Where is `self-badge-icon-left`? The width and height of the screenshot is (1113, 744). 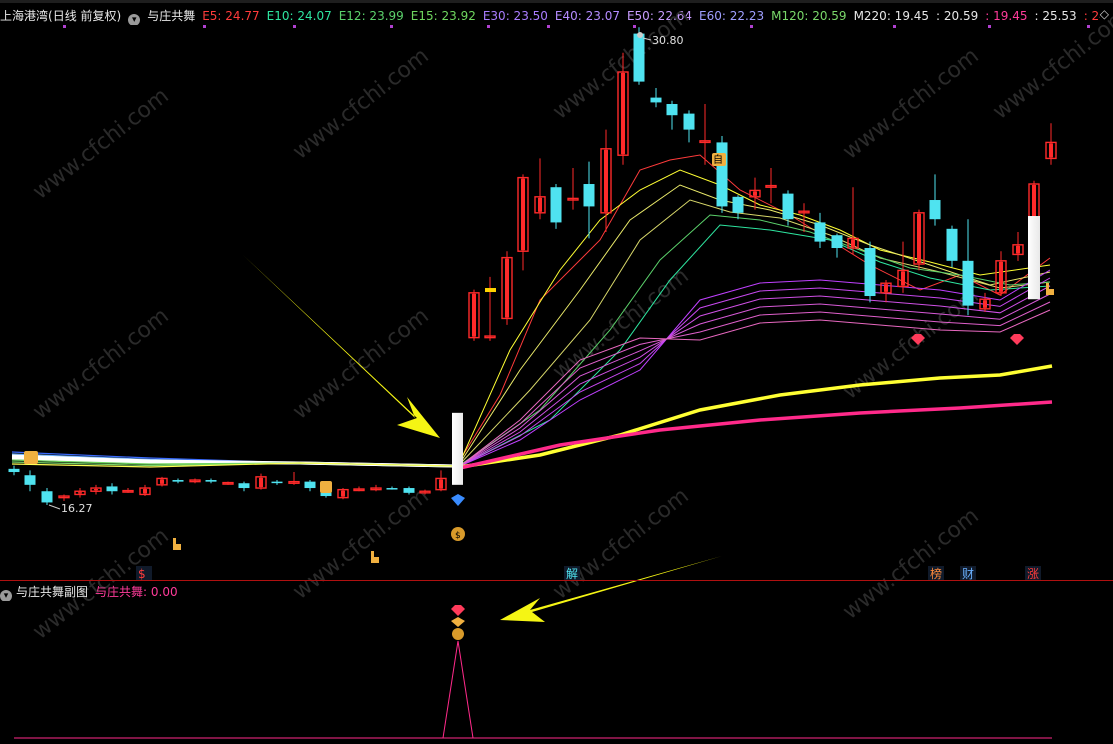 self-badge-icon-left is located at coordinates (31, 457).